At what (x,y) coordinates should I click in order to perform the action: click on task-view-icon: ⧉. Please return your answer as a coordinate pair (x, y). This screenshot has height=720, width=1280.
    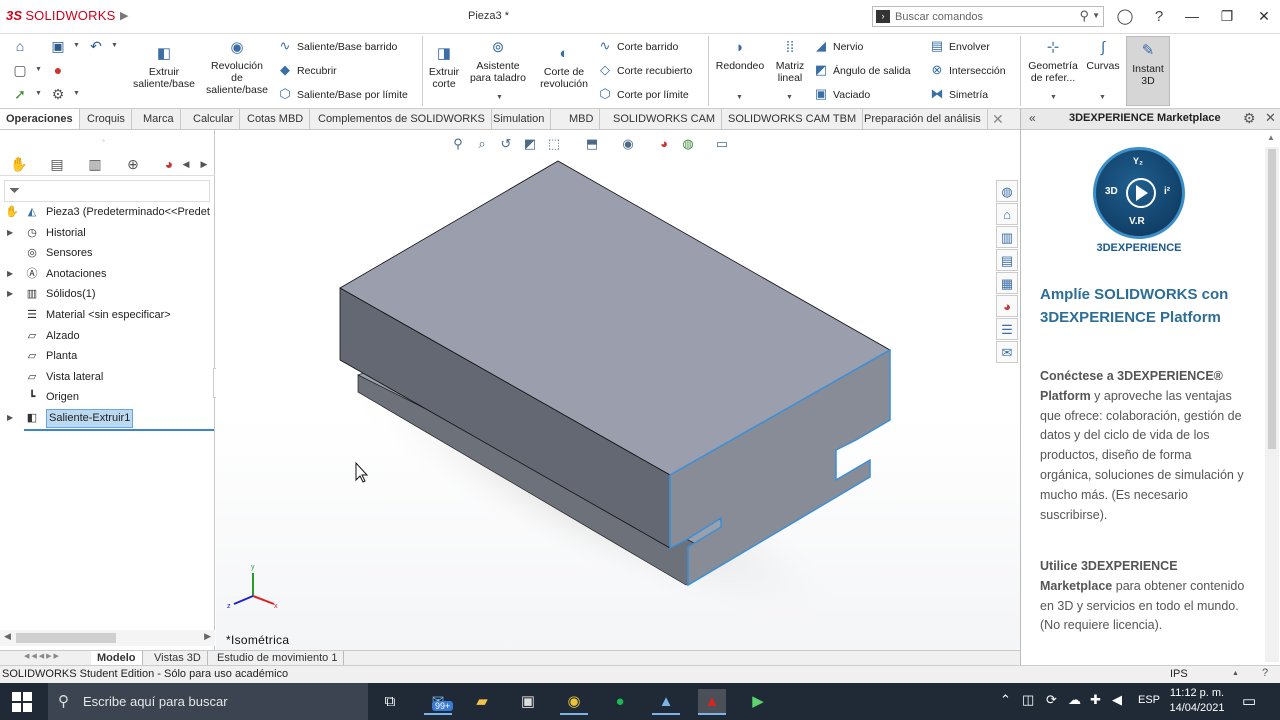
    Looking at the image, I should click on (390, 702).